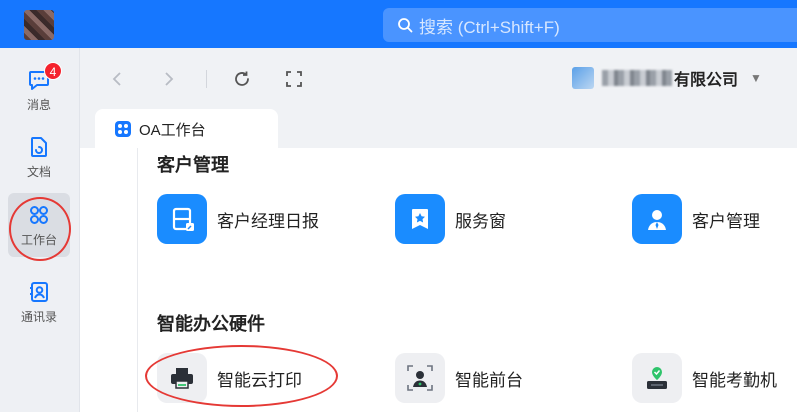  Describe the element at coordinates (123, 129) in the screenshot. I see `workbench-tab-icon` at that location.